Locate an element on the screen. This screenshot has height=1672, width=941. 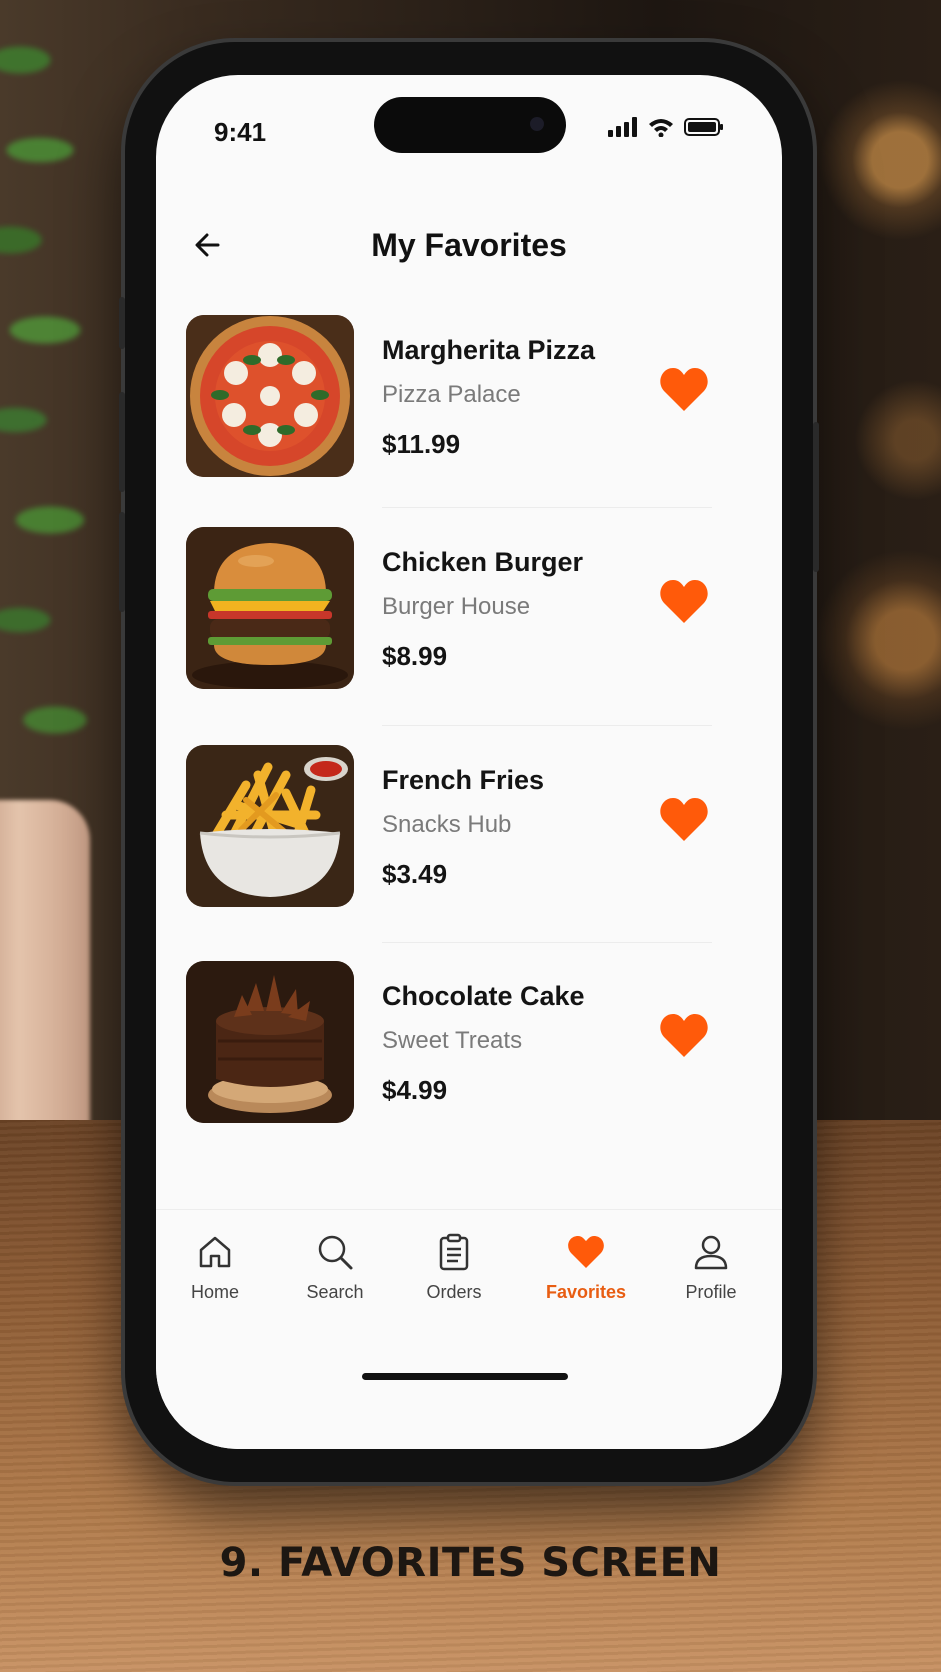
power-button is located at coordinates (816, 497).